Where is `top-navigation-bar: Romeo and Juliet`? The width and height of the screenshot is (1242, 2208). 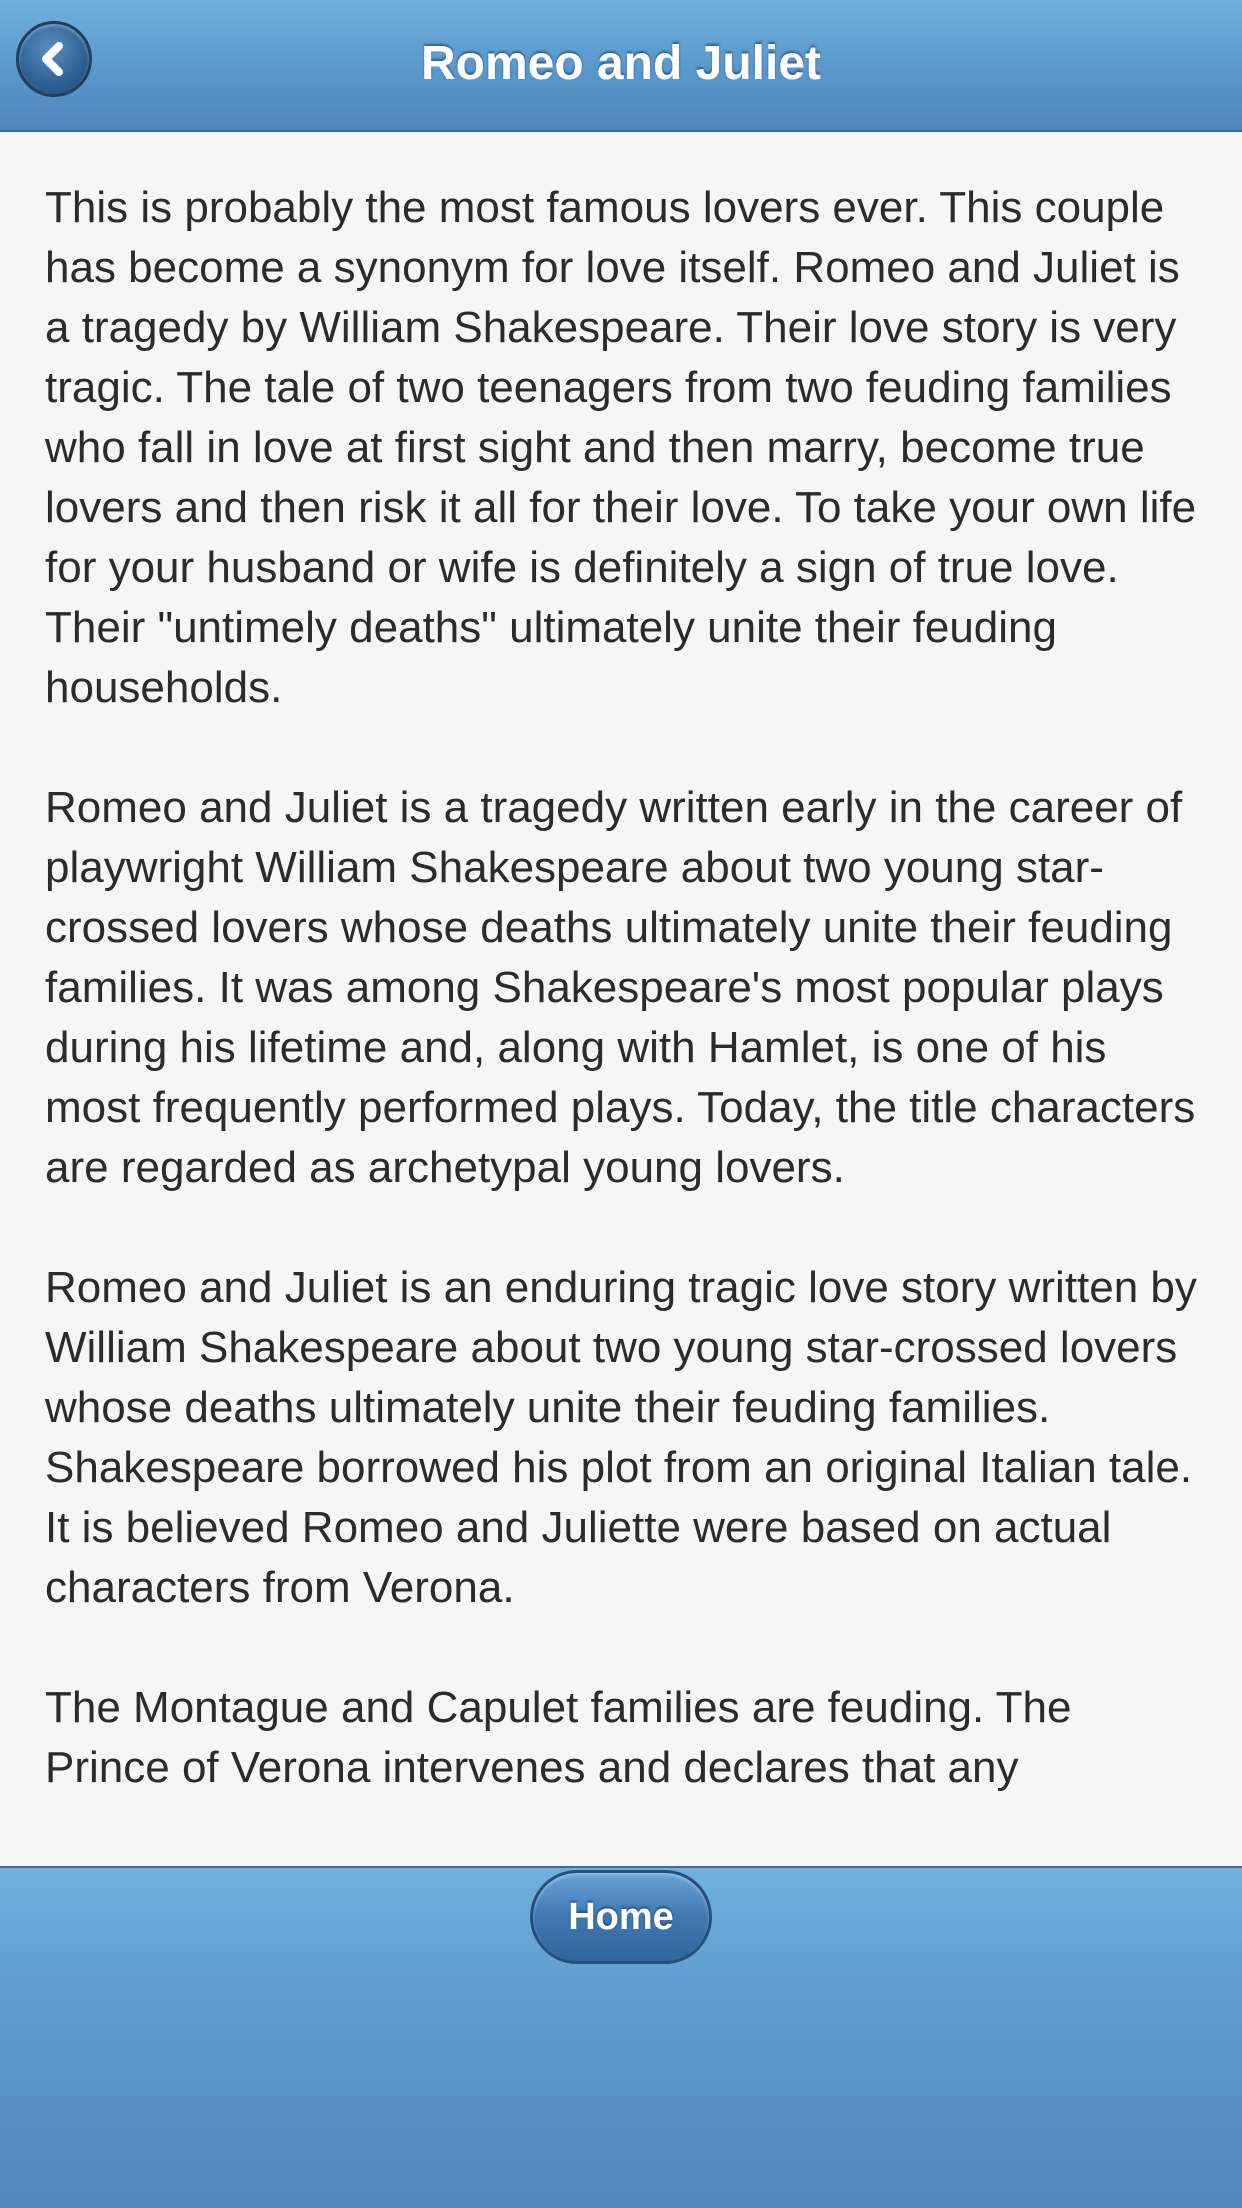 top-navigation-bar: Romeo and Juliet is located at coordinates (621, 66).